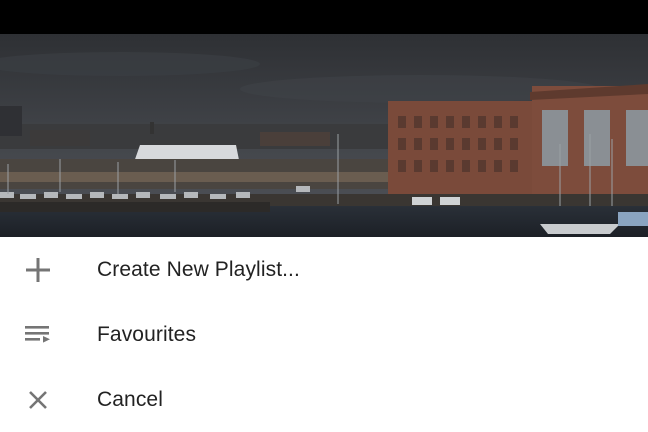  I want to click on favourites-label: Favourites, so click(147, 334).